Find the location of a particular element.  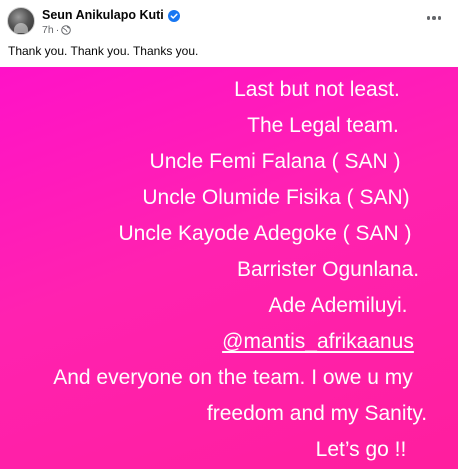

story-line: The Legal team. is located at coordinates (323, 125).